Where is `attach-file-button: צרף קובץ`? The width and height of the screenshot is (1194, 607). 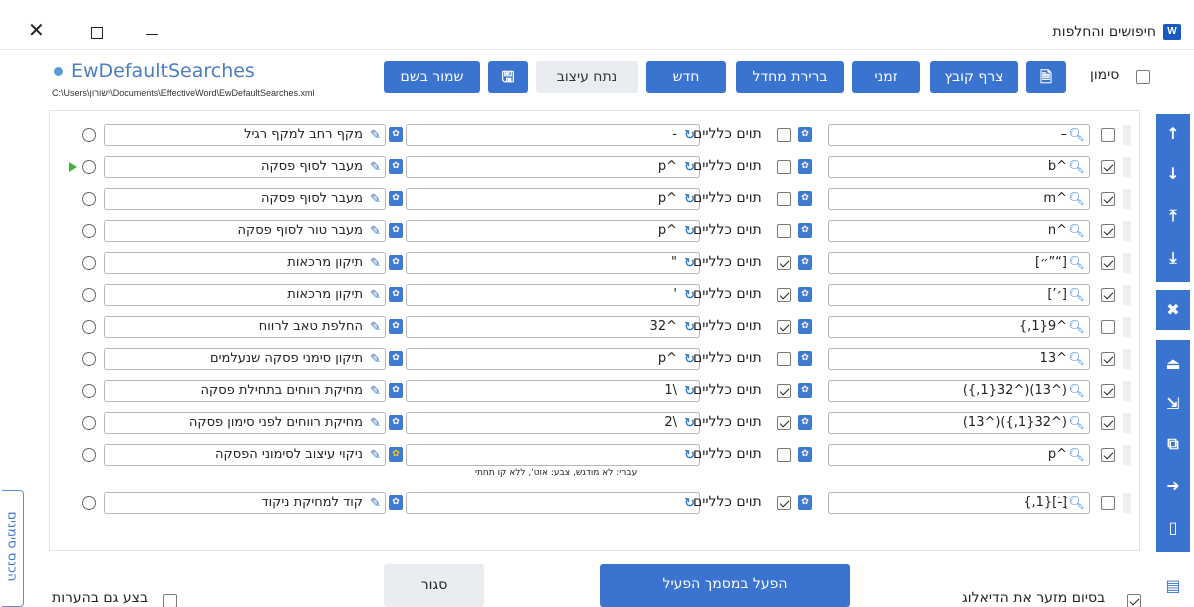
attach-file-button: צרף קובץ is located at coordinates (974, 77).